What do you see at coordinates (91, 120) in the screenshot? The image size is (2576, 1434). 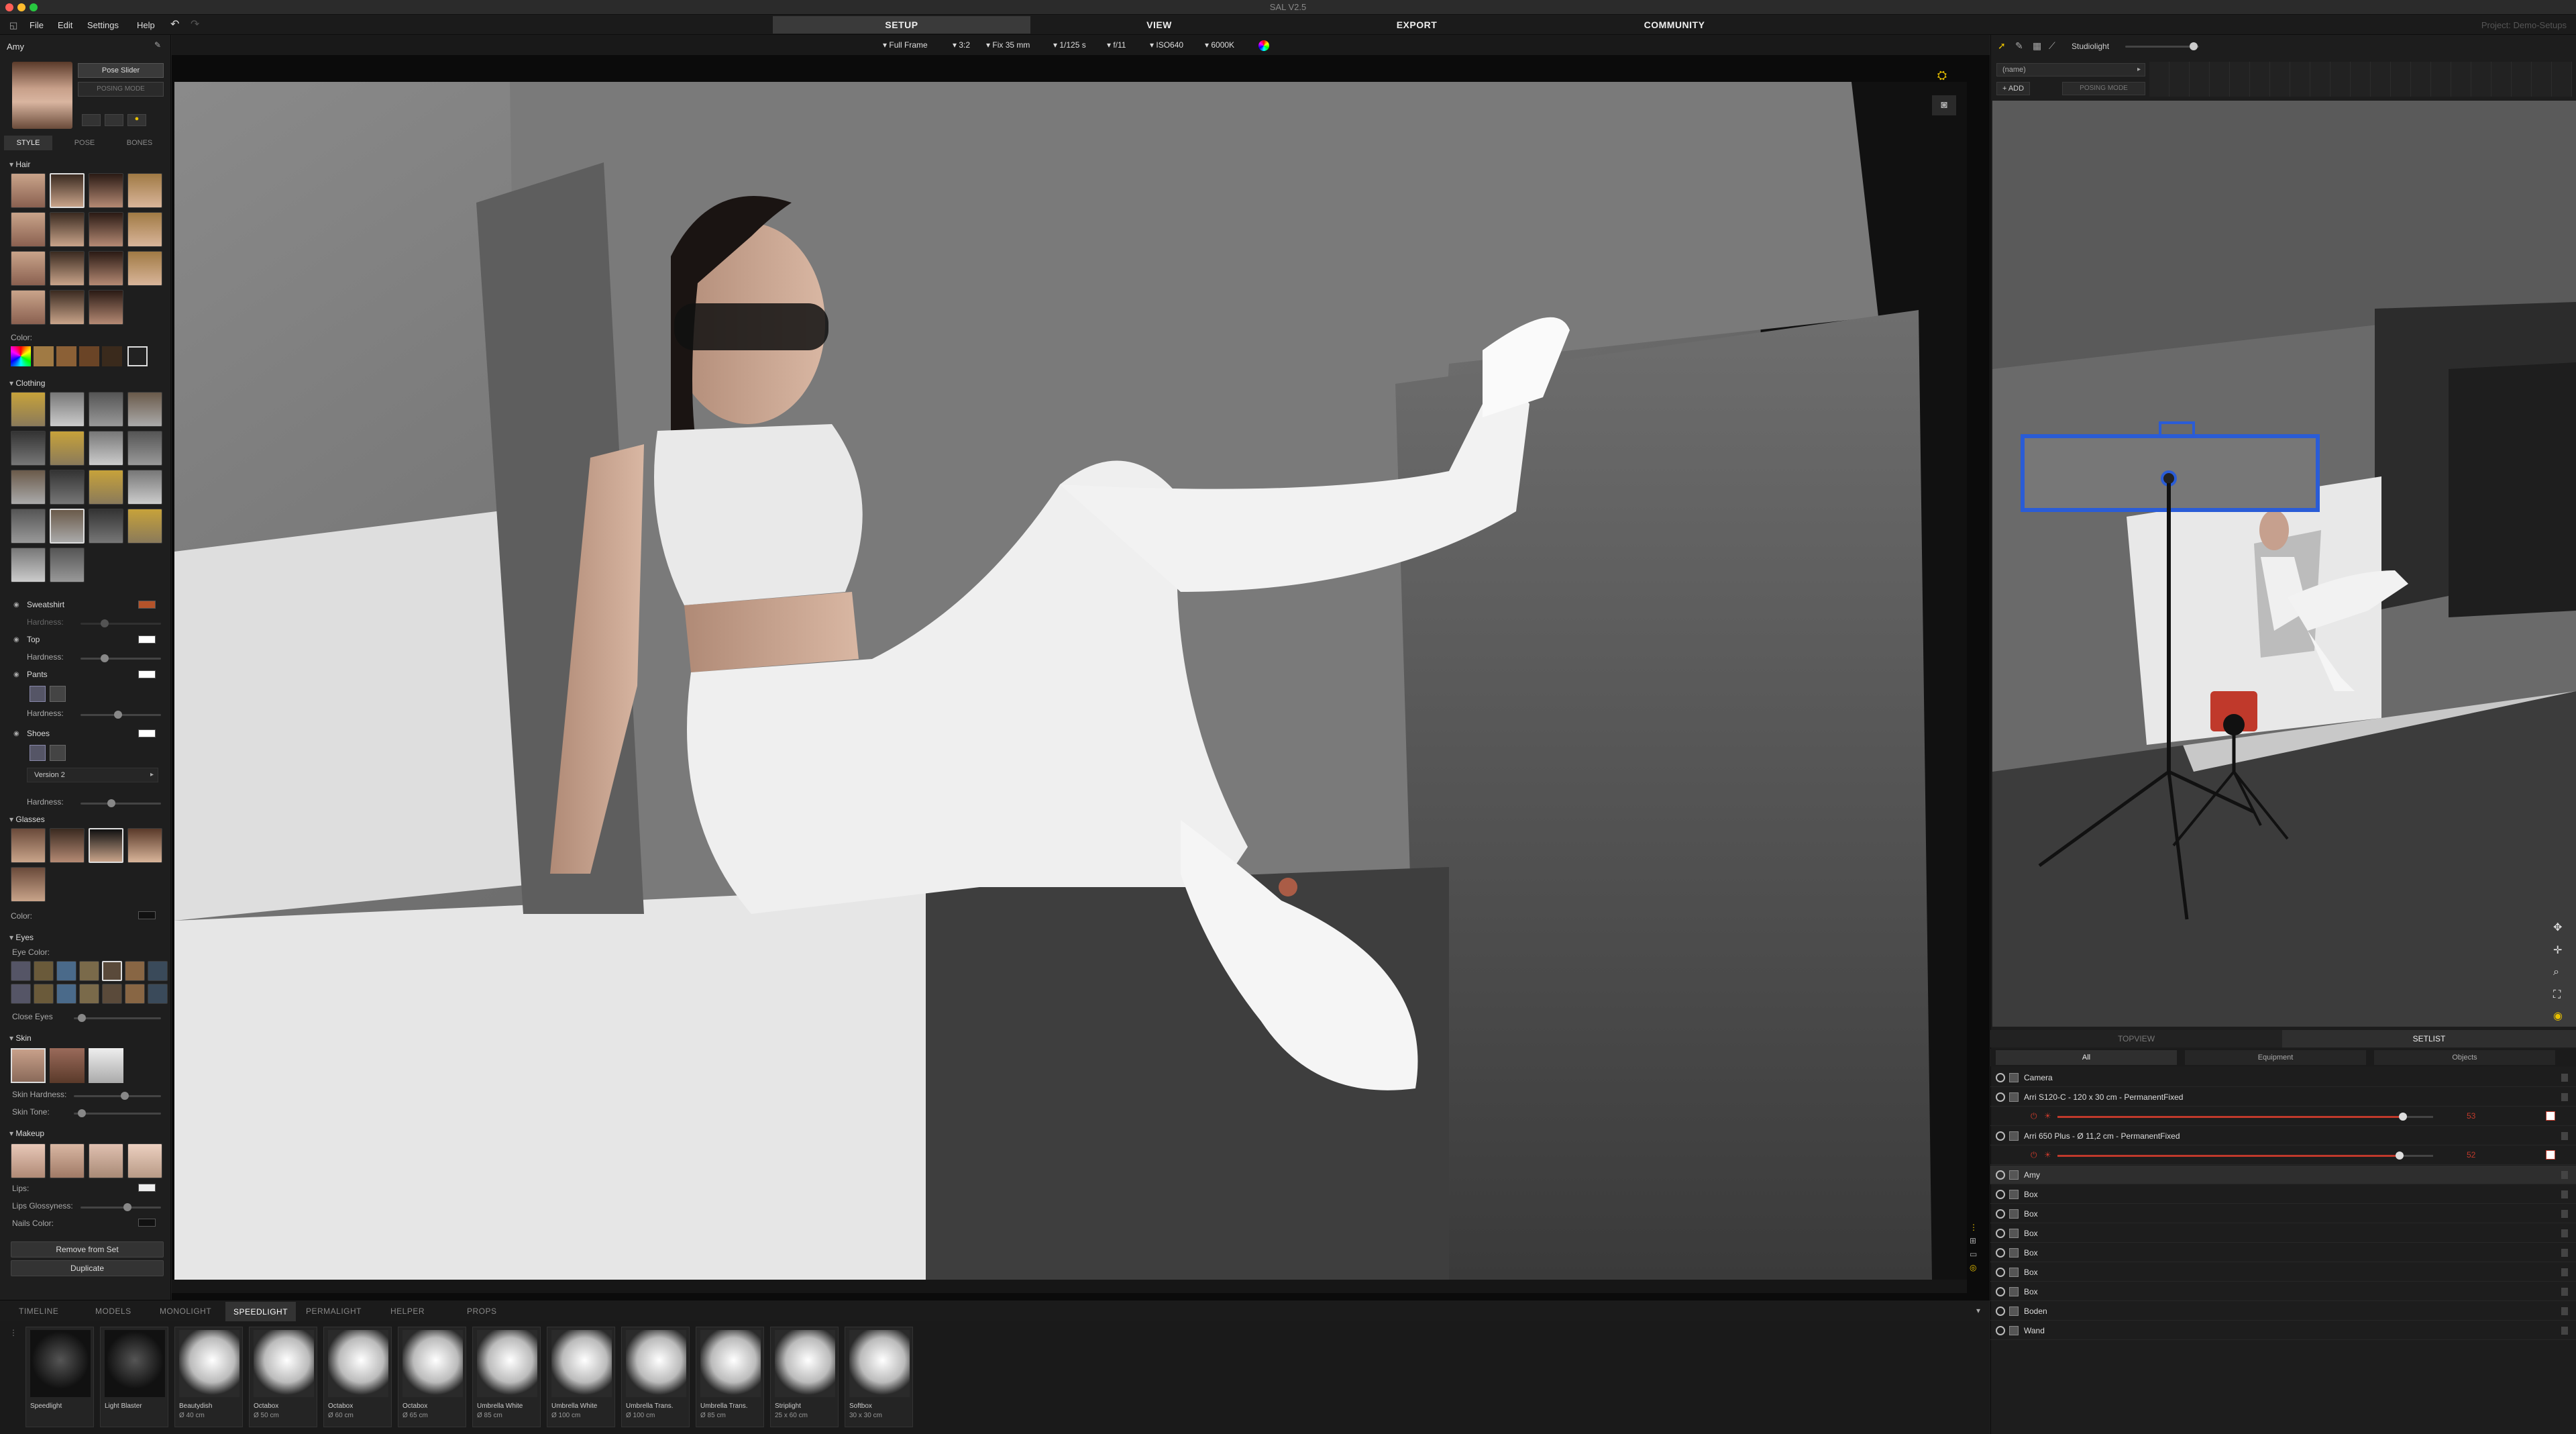 I see `fit-icon` at bounding box center [91, 120].